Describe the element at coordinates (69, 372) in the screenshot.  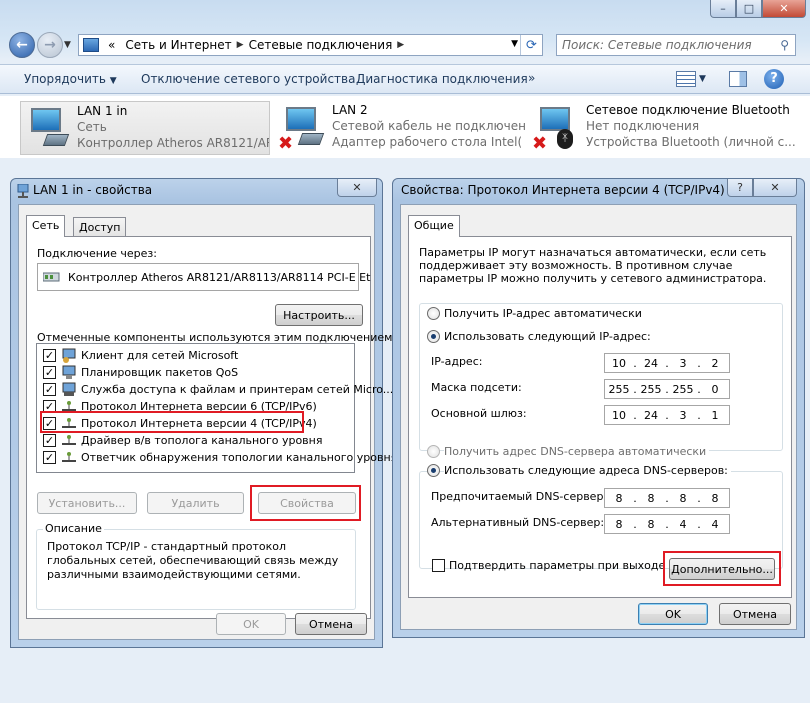
I see `scheduler-icon` at that location.